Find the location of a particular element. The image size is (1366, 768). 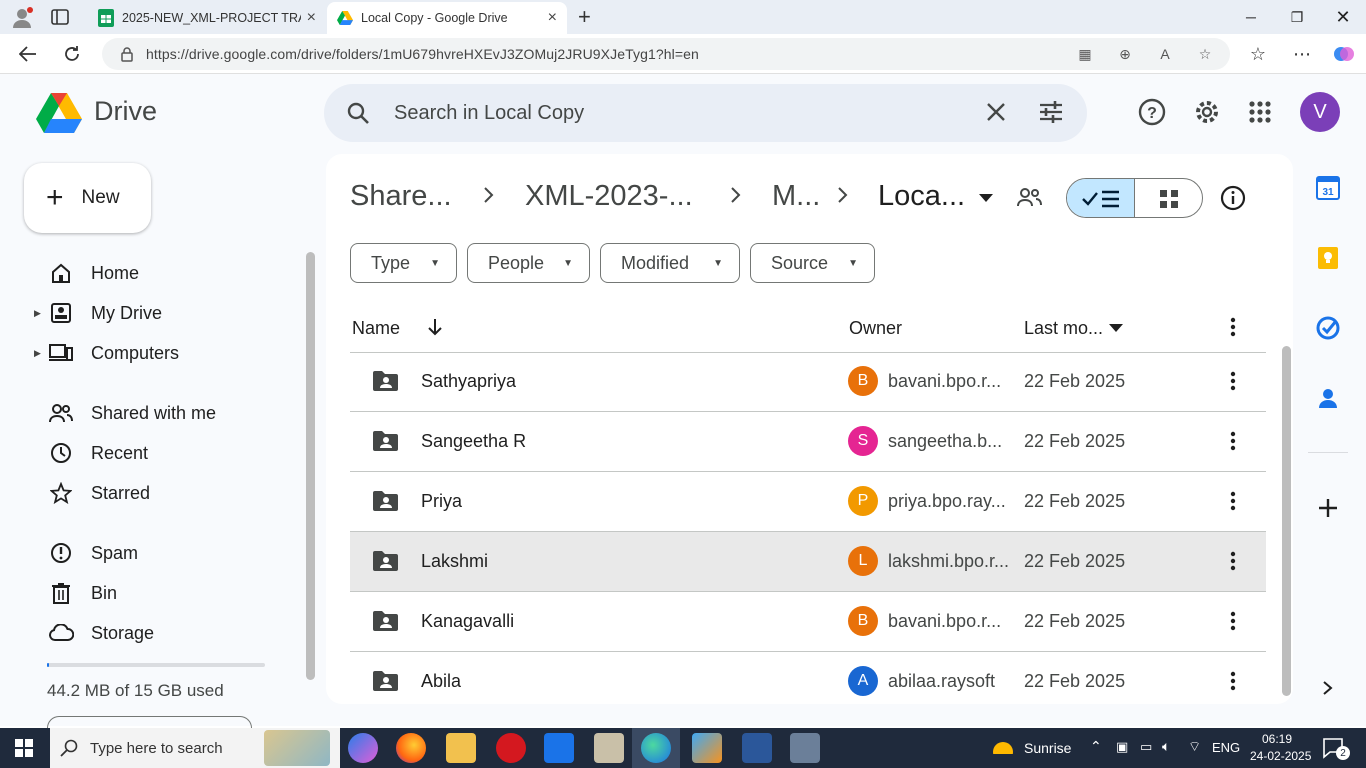

window-close-icon: ✕ is located at coordinates (1343, 17).